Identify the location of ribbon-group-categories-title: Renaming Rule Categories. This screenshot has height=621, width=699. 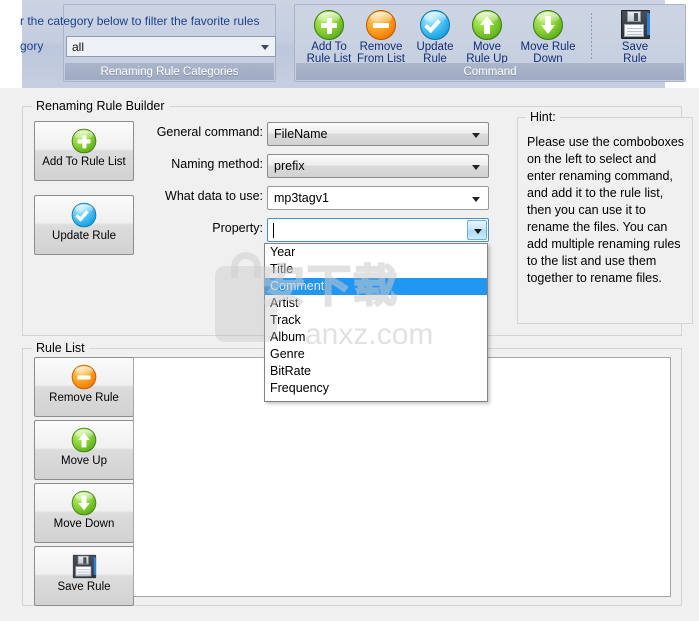
(169, 71).